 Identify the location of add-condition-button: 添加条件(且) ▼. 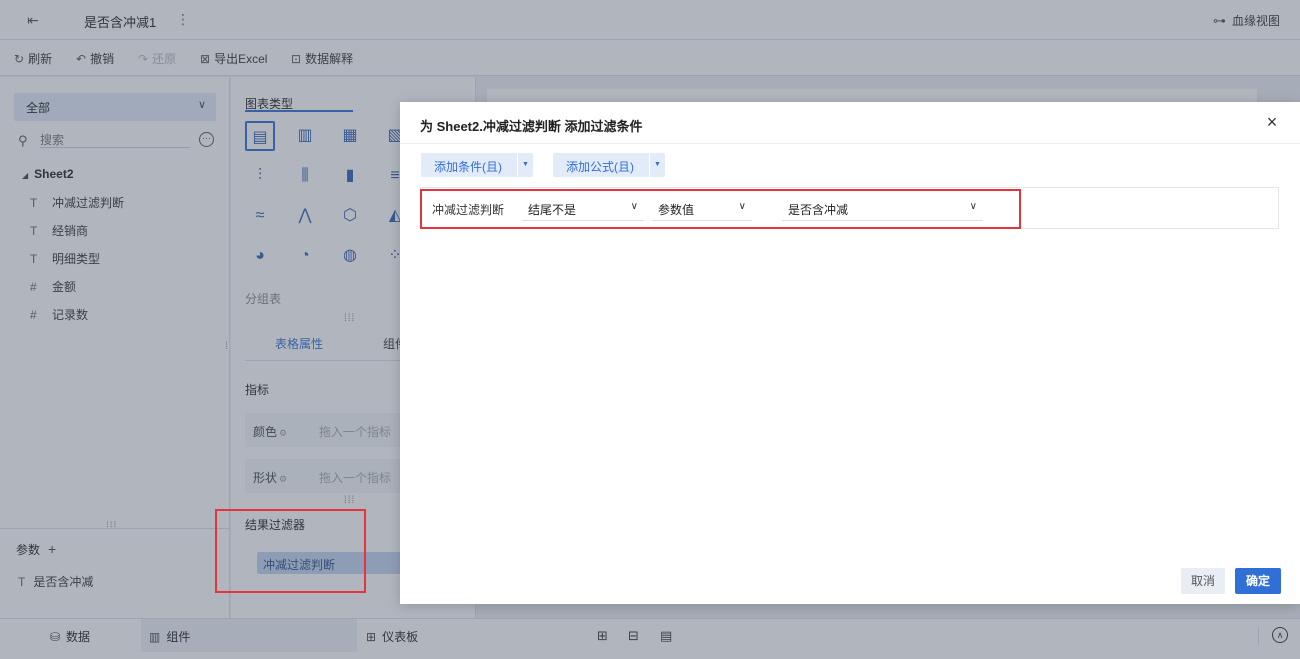
(477, 165).